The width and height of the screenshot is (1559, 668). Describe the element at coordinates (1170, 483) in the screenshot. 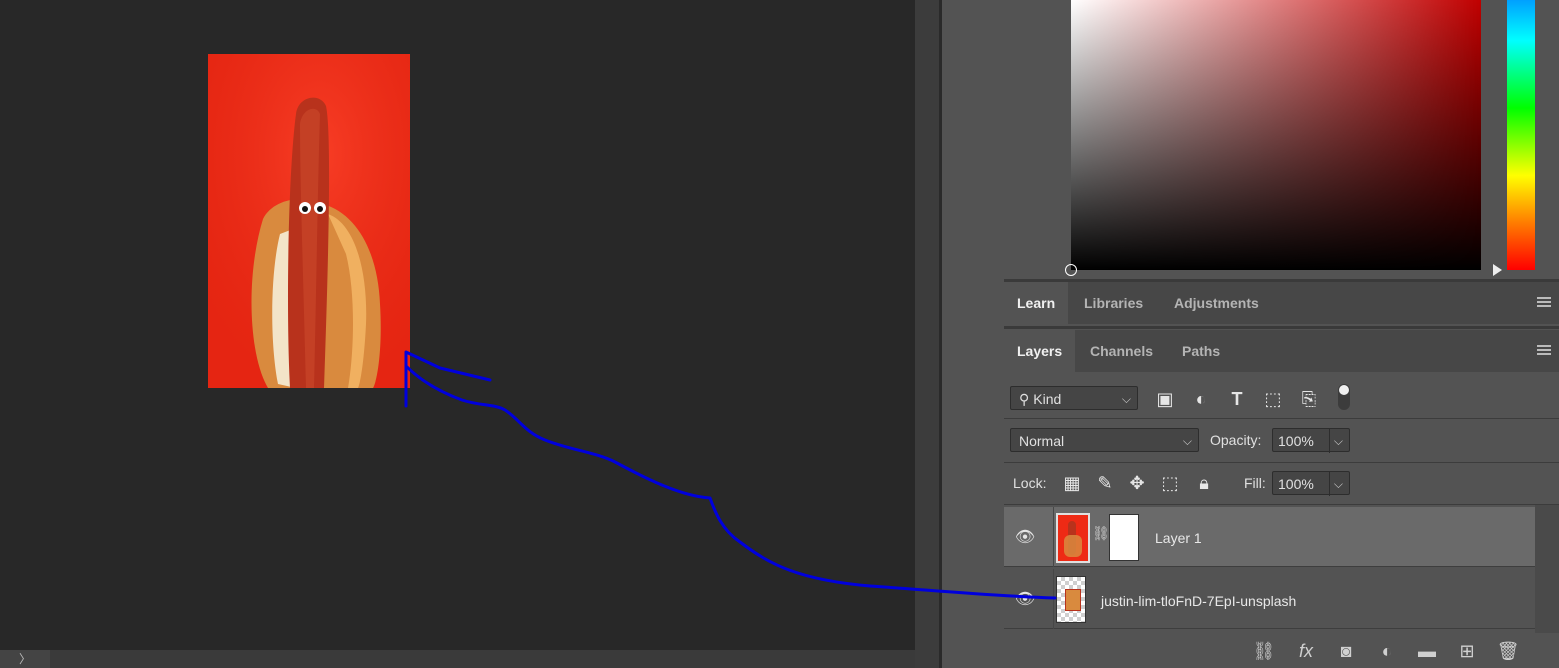

I see `lock-artboard-icon: ⬚` at that location.